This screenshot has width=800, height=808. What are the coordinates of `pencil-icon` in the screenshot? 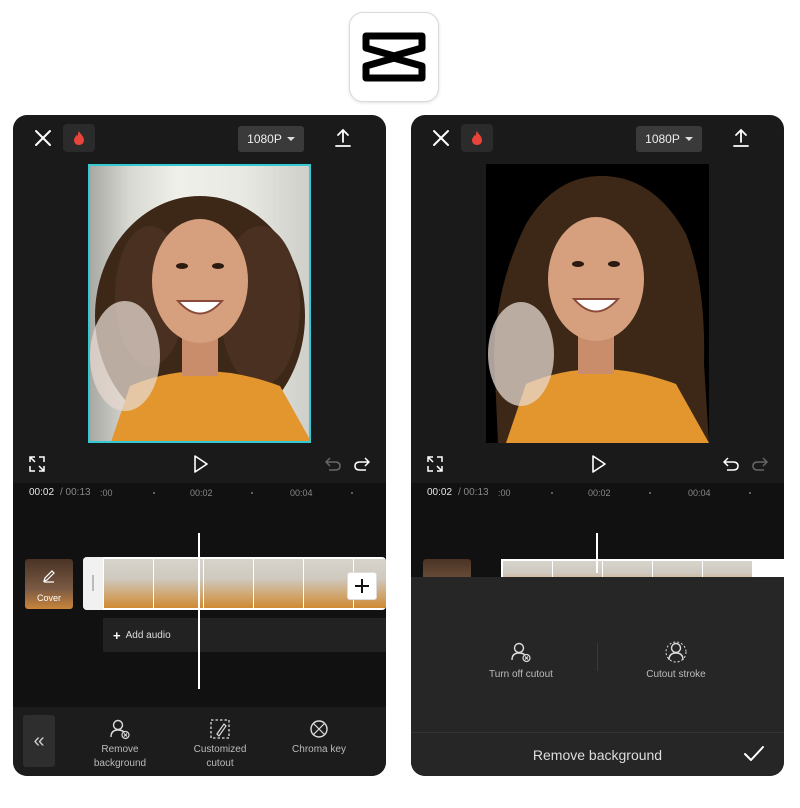 It's located at (49, 576).